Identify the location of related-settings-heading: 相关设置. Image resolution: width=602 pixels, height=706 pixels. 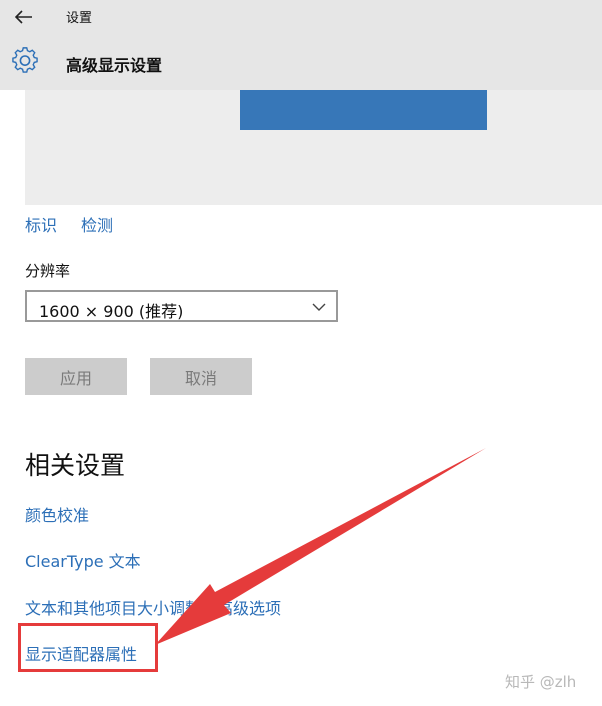
(75, 465).